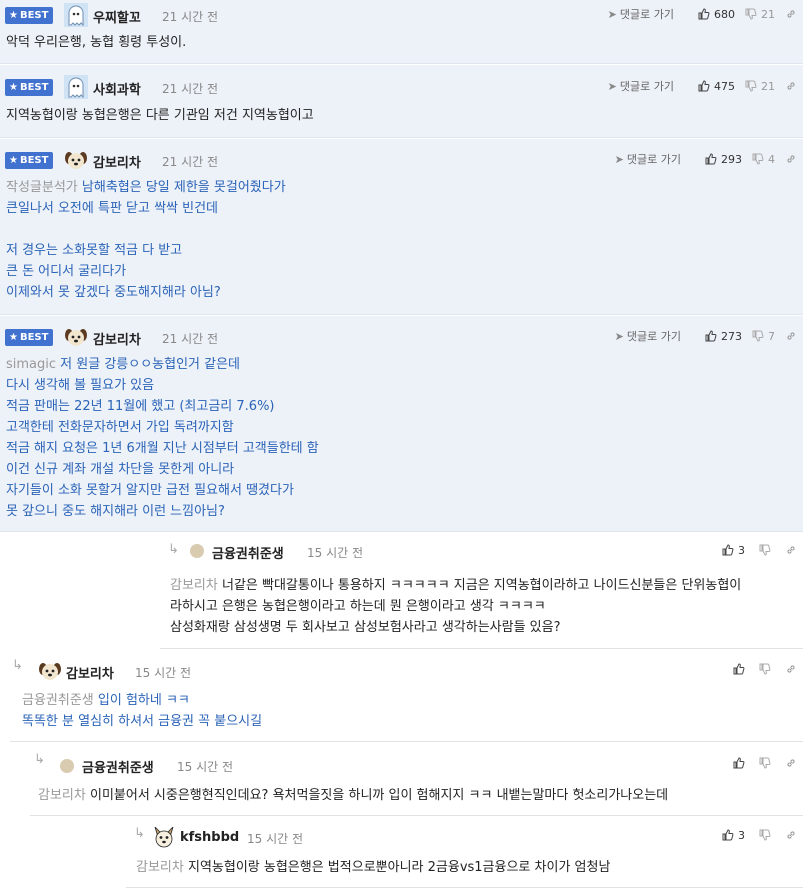 The image size is (803, 890). I want to click on downvote-button: 7, so click(763, 336).